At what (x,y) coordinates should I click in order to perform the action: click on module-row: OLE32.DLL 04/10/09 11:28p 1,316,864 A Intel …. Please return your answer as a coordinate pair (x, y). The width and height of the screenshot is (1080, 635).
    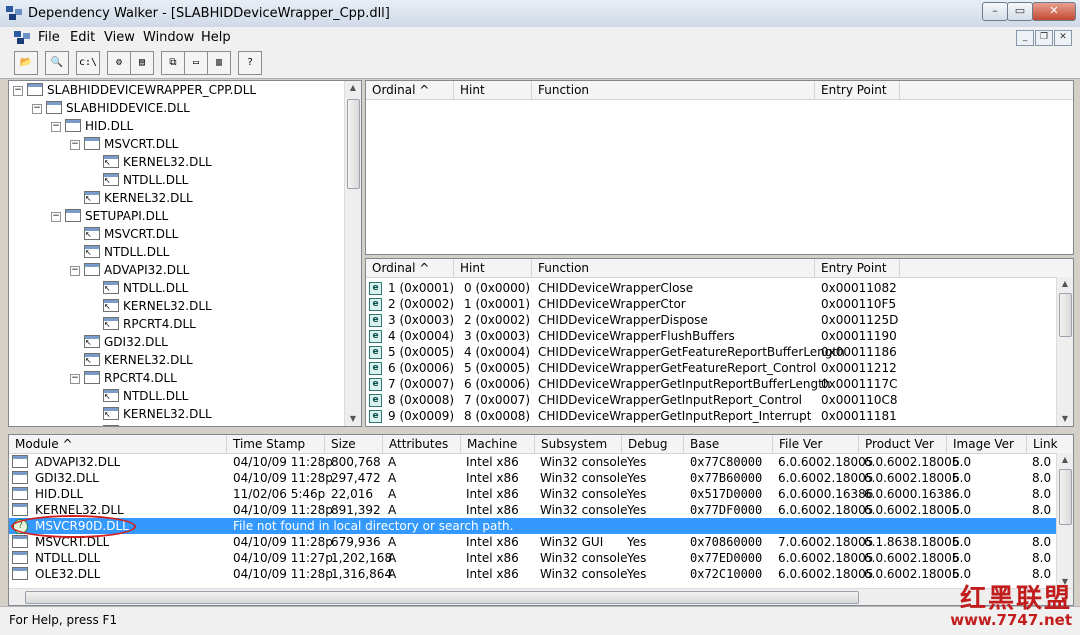
    Looking at the image, I should click on (539, 574).